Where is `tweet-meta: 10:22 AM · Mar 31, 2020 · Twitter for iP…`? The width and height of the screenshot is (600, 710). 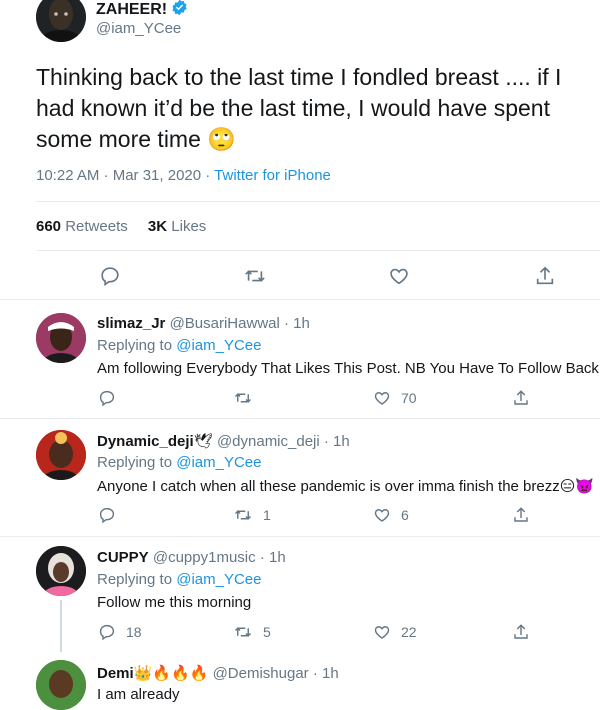
tweet-meta: 10:22 AM · Mar 31, 2020 · Twitter for iP… is located at coordinates (183, 175).